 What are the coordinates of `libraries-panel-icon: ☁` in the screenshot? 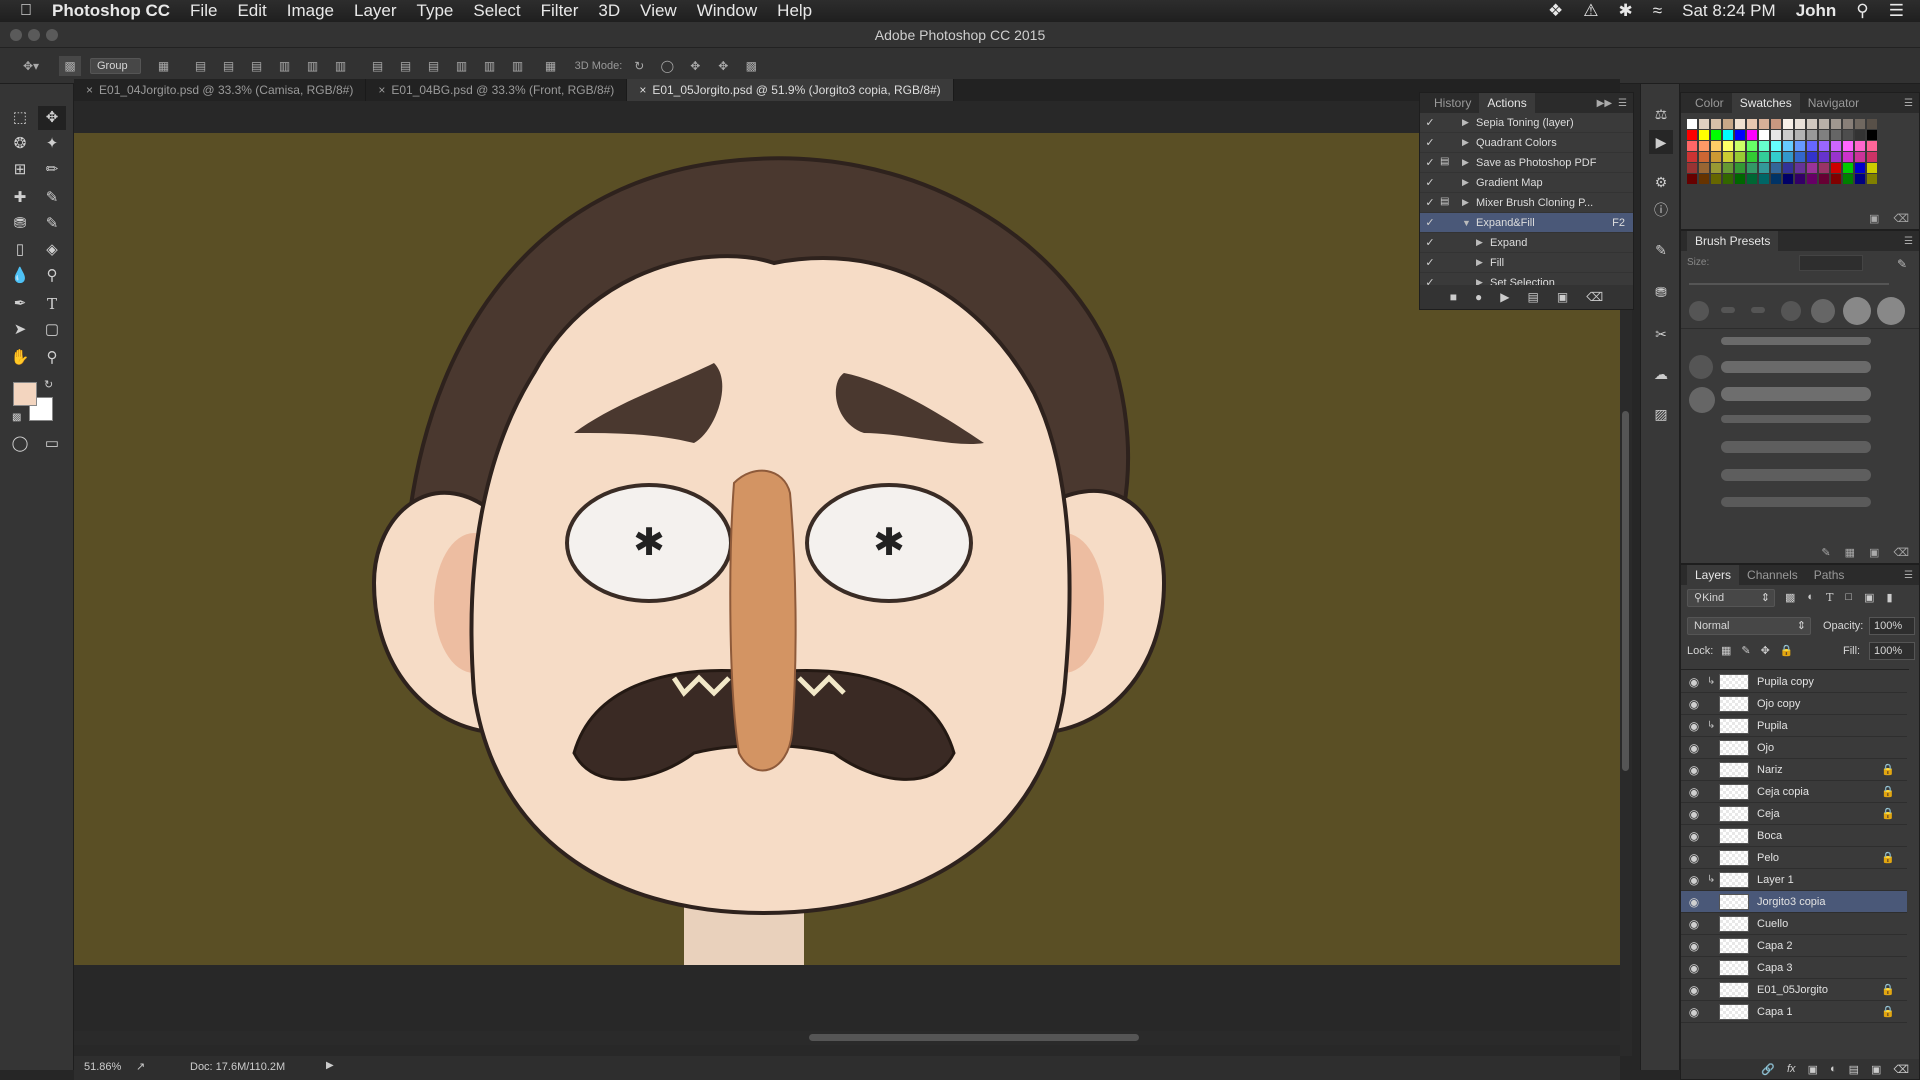 It's located at (1661, 374).